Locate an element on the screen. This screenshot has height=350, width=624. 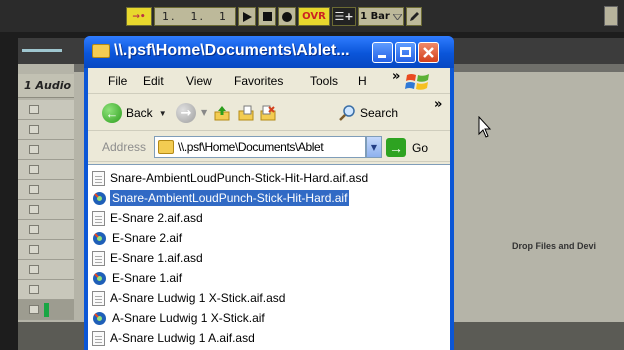
move-to-icon is located at coordinates (246, 113).